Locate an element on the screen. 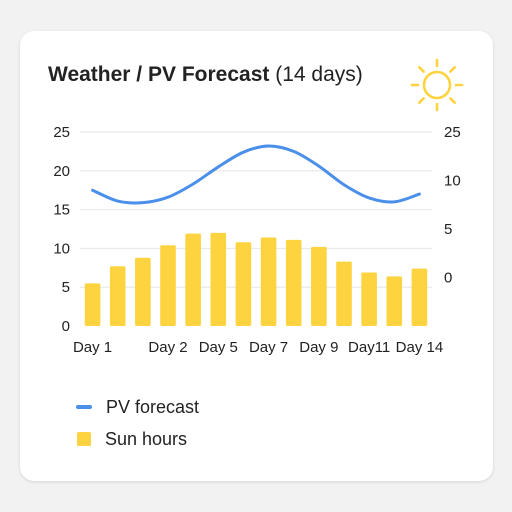  y-tick-label-left: 15 is located at coordinates (61, 210).